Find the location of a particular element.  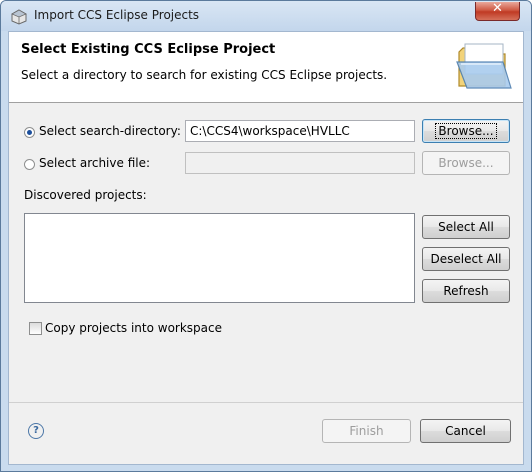

archive-file-radio is located at coordinates (29, 164).